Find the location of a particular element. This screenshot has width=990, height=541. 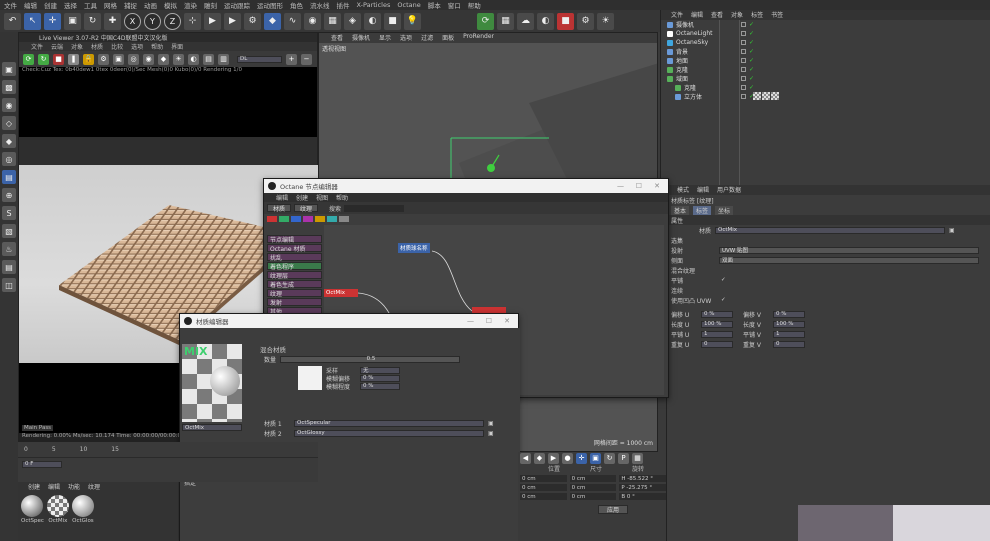

light-pick-icon: ☀ is located at coordinates (178, 59).